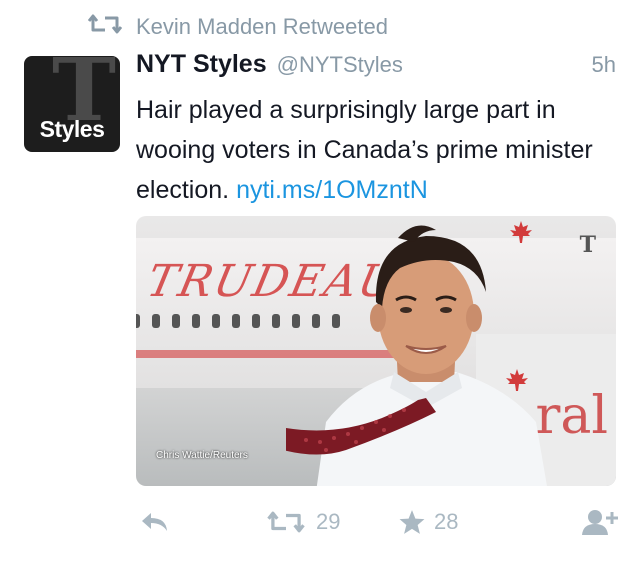  What do you see at coordinates (446, 521) in the screenshot?
I see `like-count: 28` at bounding box center [446, 521].